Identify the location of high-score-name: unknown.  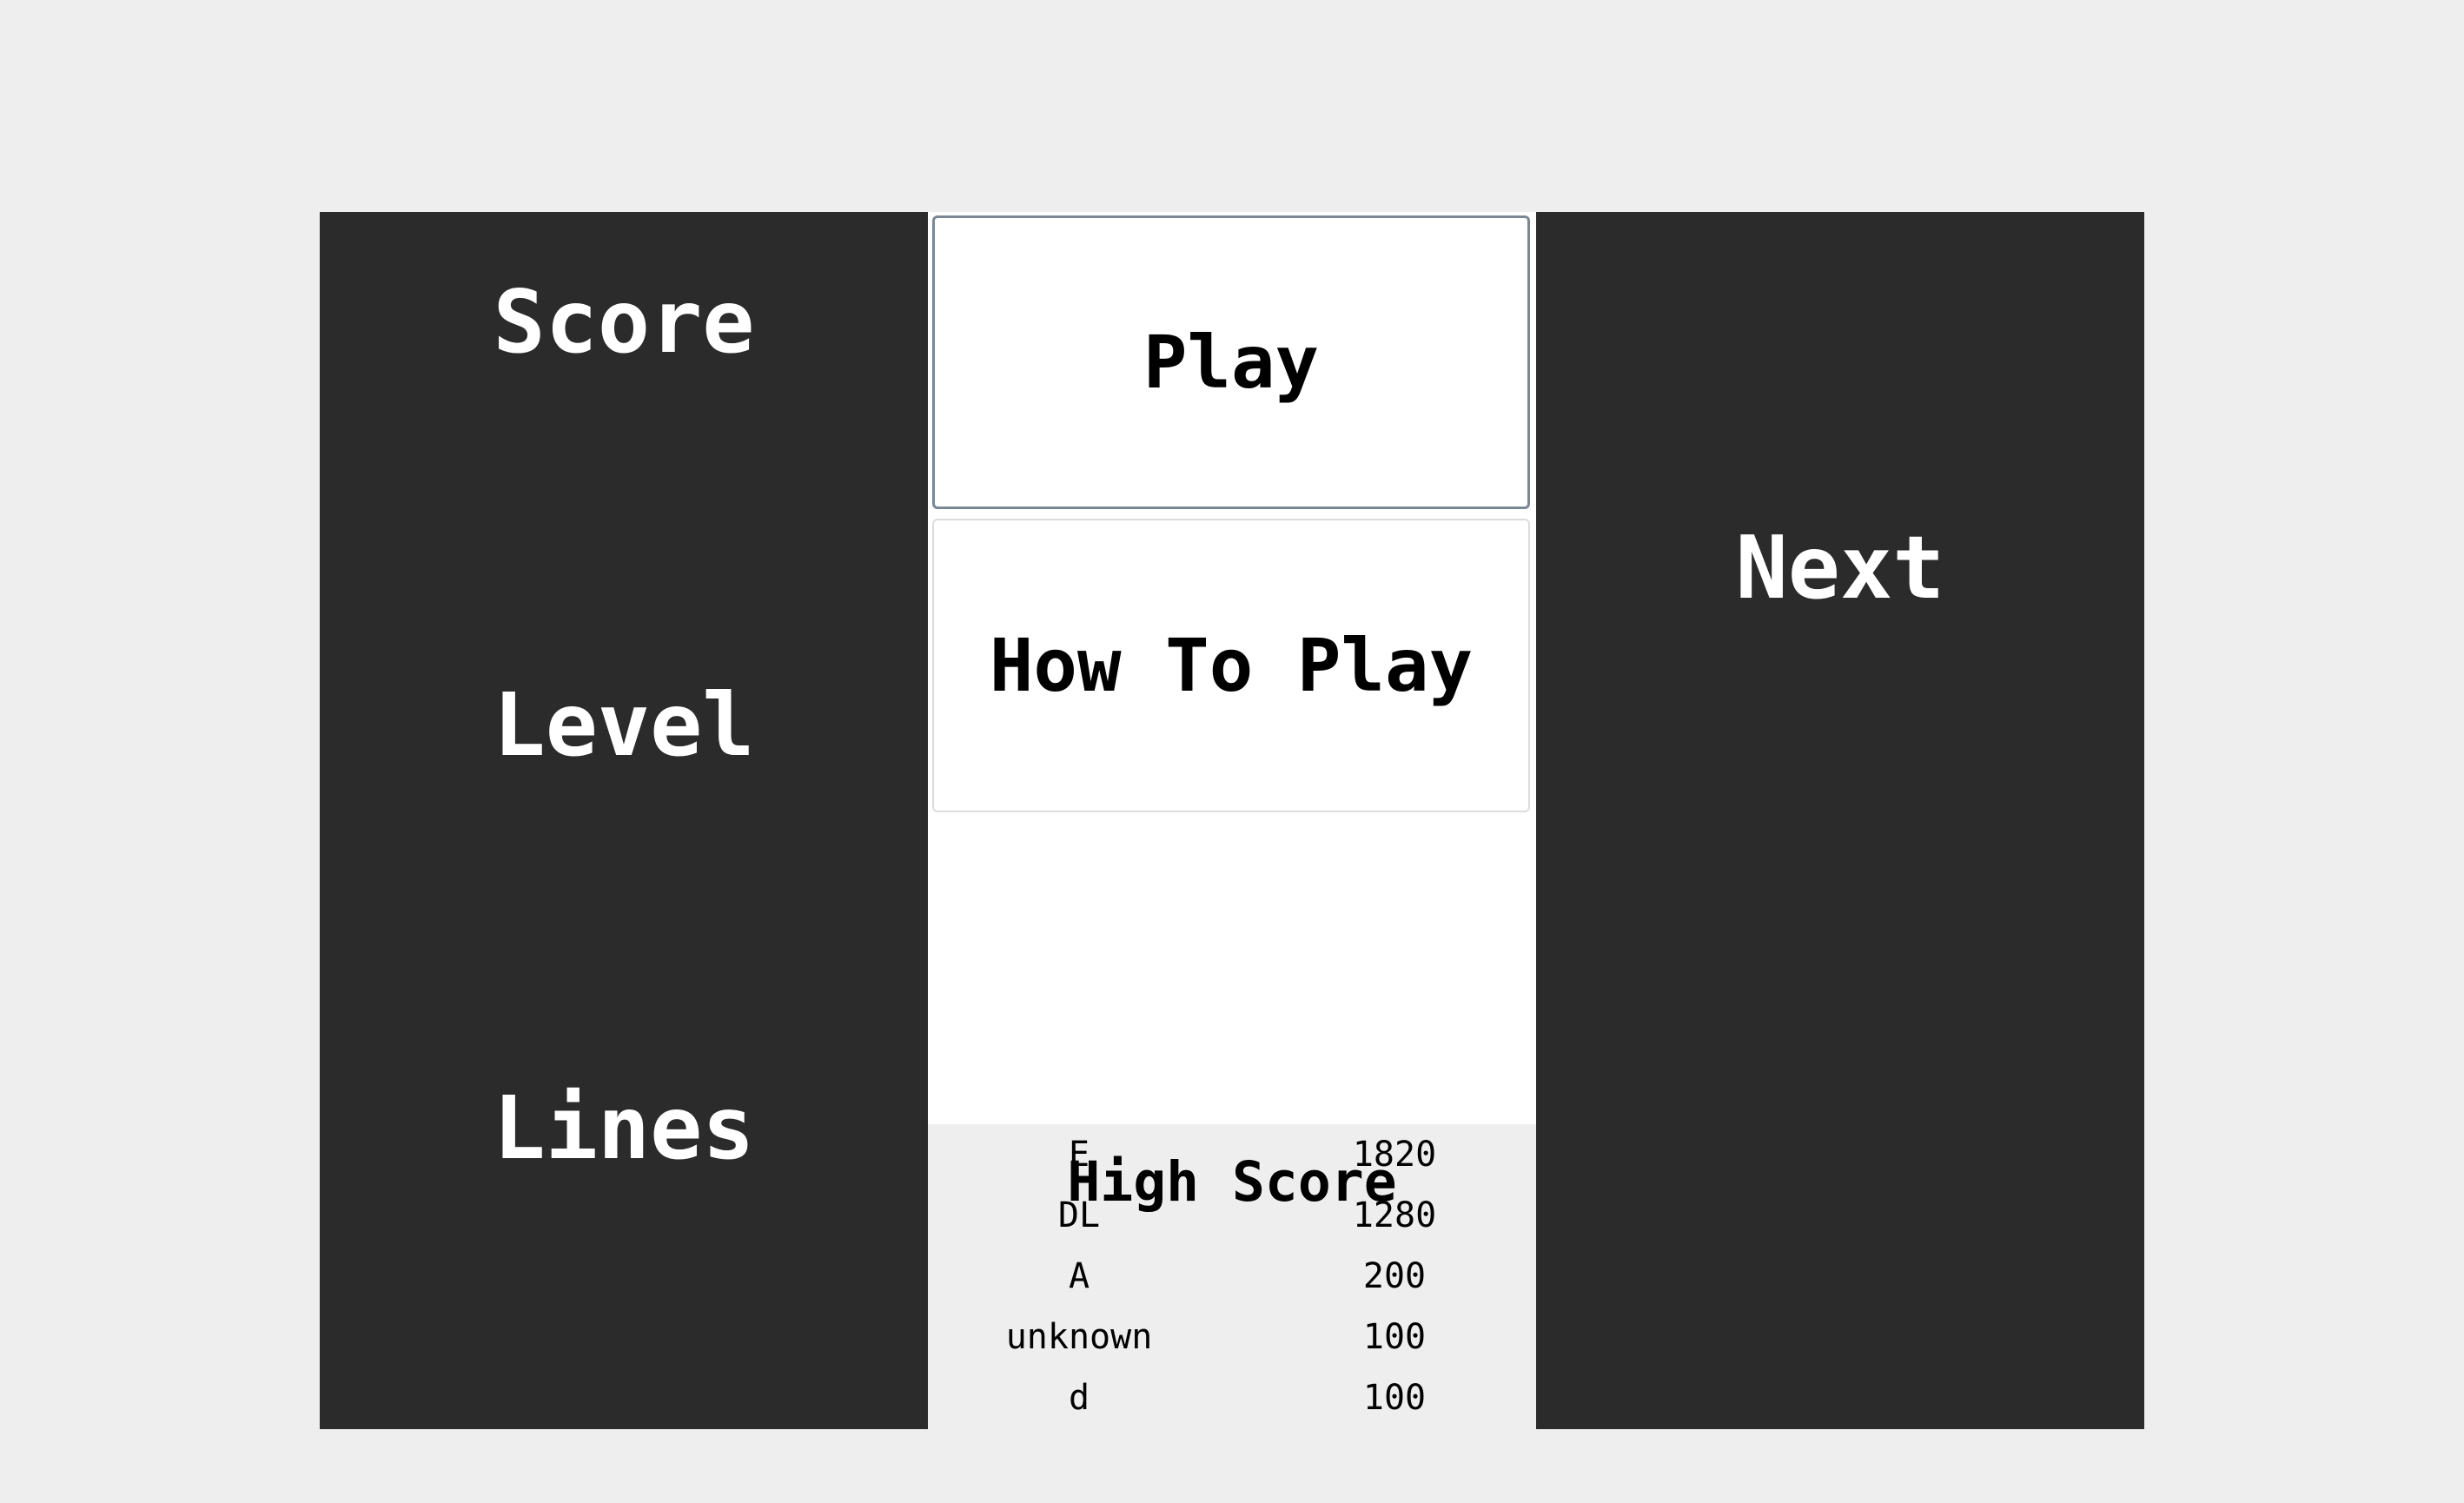
(1079, 1337).